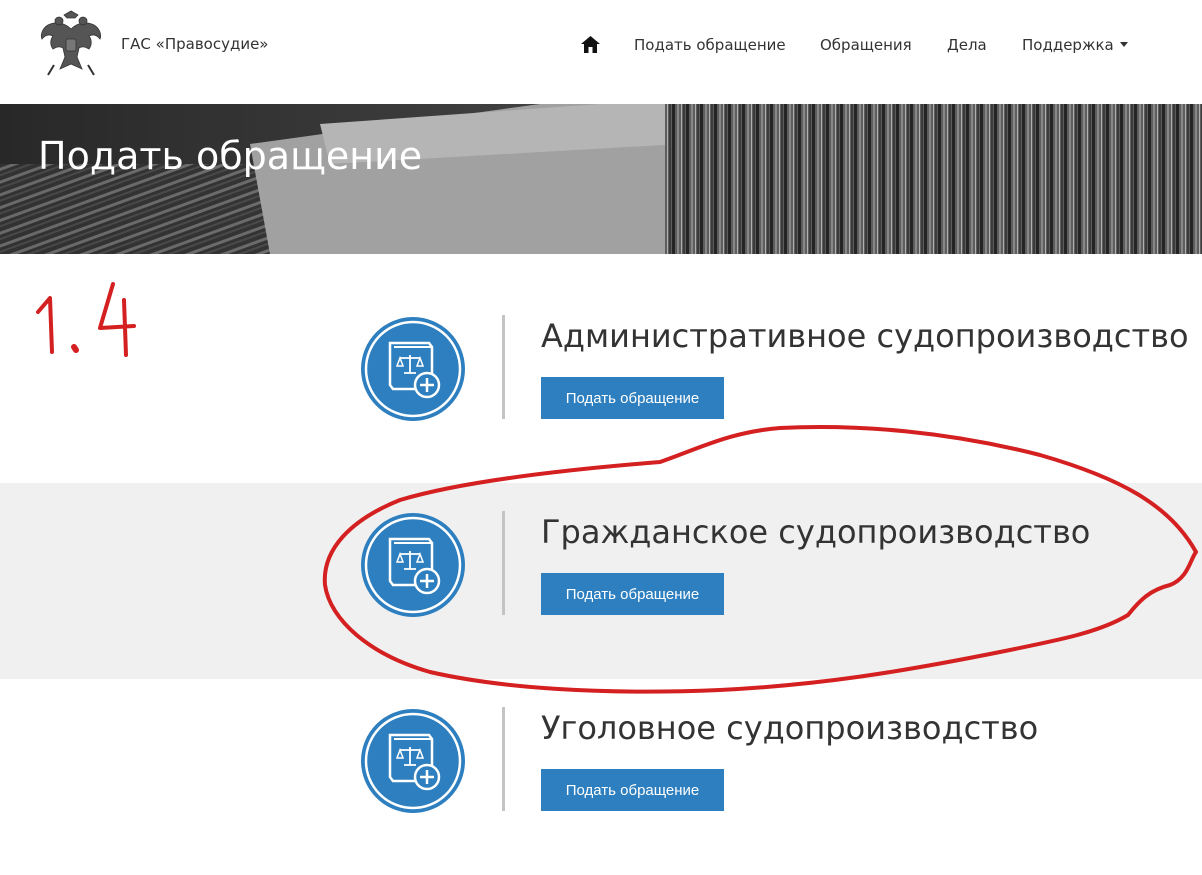  Describe the element at coordinates (790, 728) in the screenshot. I see `section-title: Уголовное судопроизводство` at that location.